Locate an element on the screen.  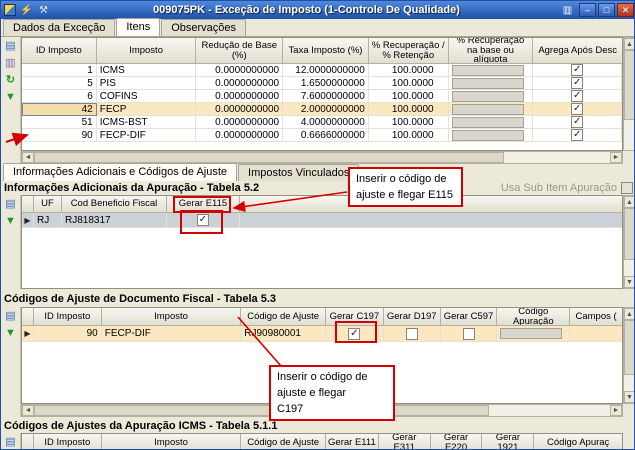
cell-taxa: 4.0000000000 is located at coordinates (326, 122).